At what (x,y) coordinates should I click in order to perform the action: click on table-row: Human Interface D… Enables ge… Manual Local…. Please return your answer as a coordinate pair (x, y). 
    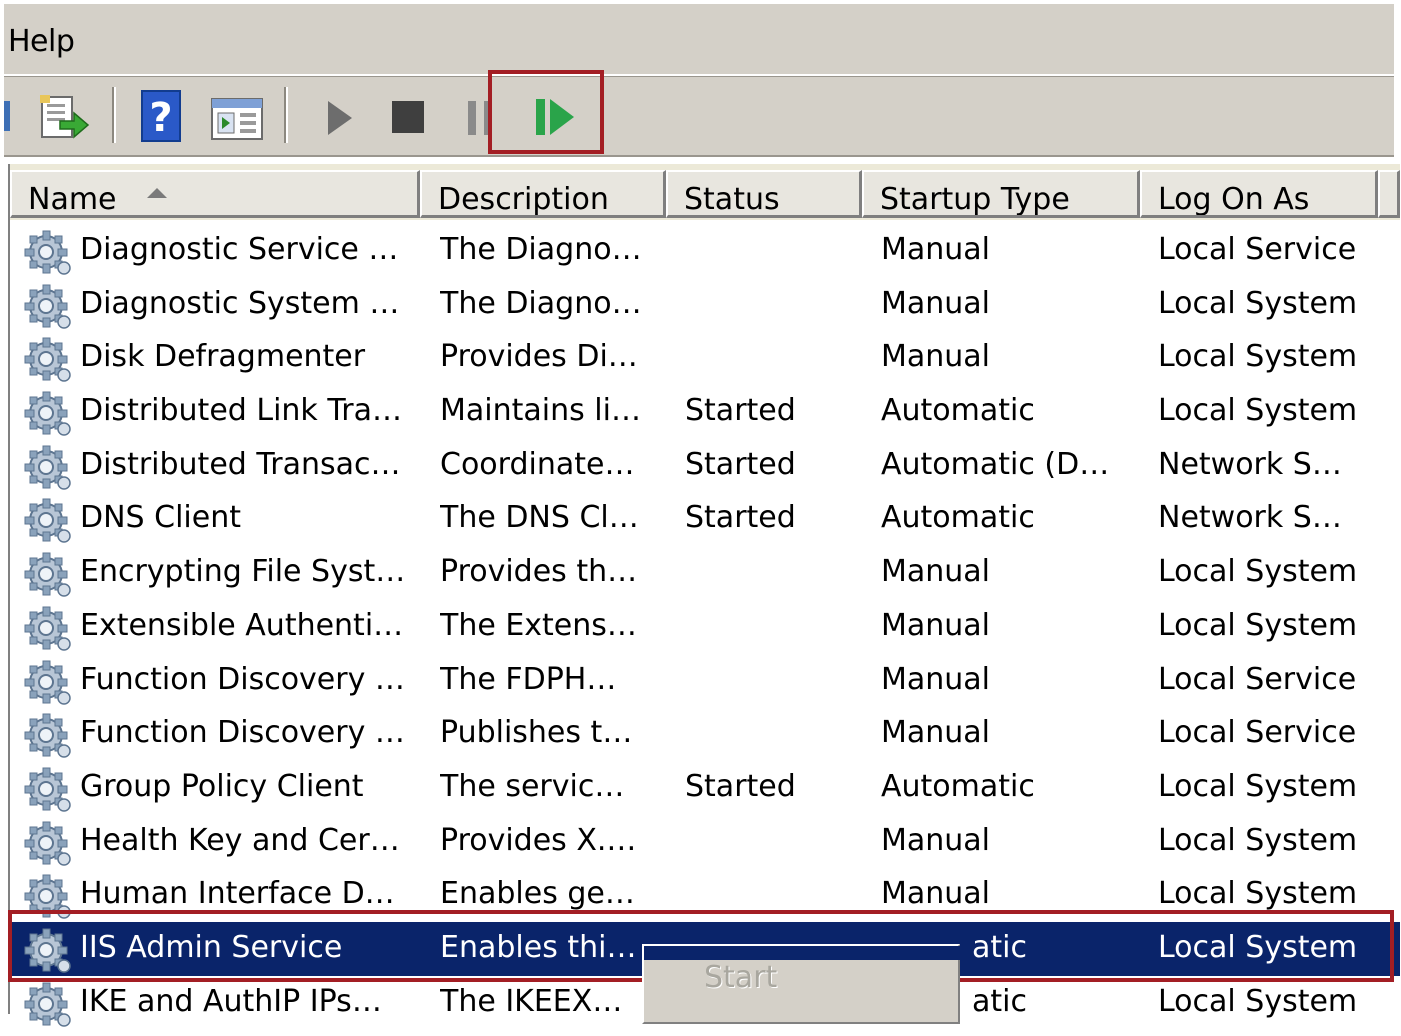
    Looking at the image, I should click on (705, 895).